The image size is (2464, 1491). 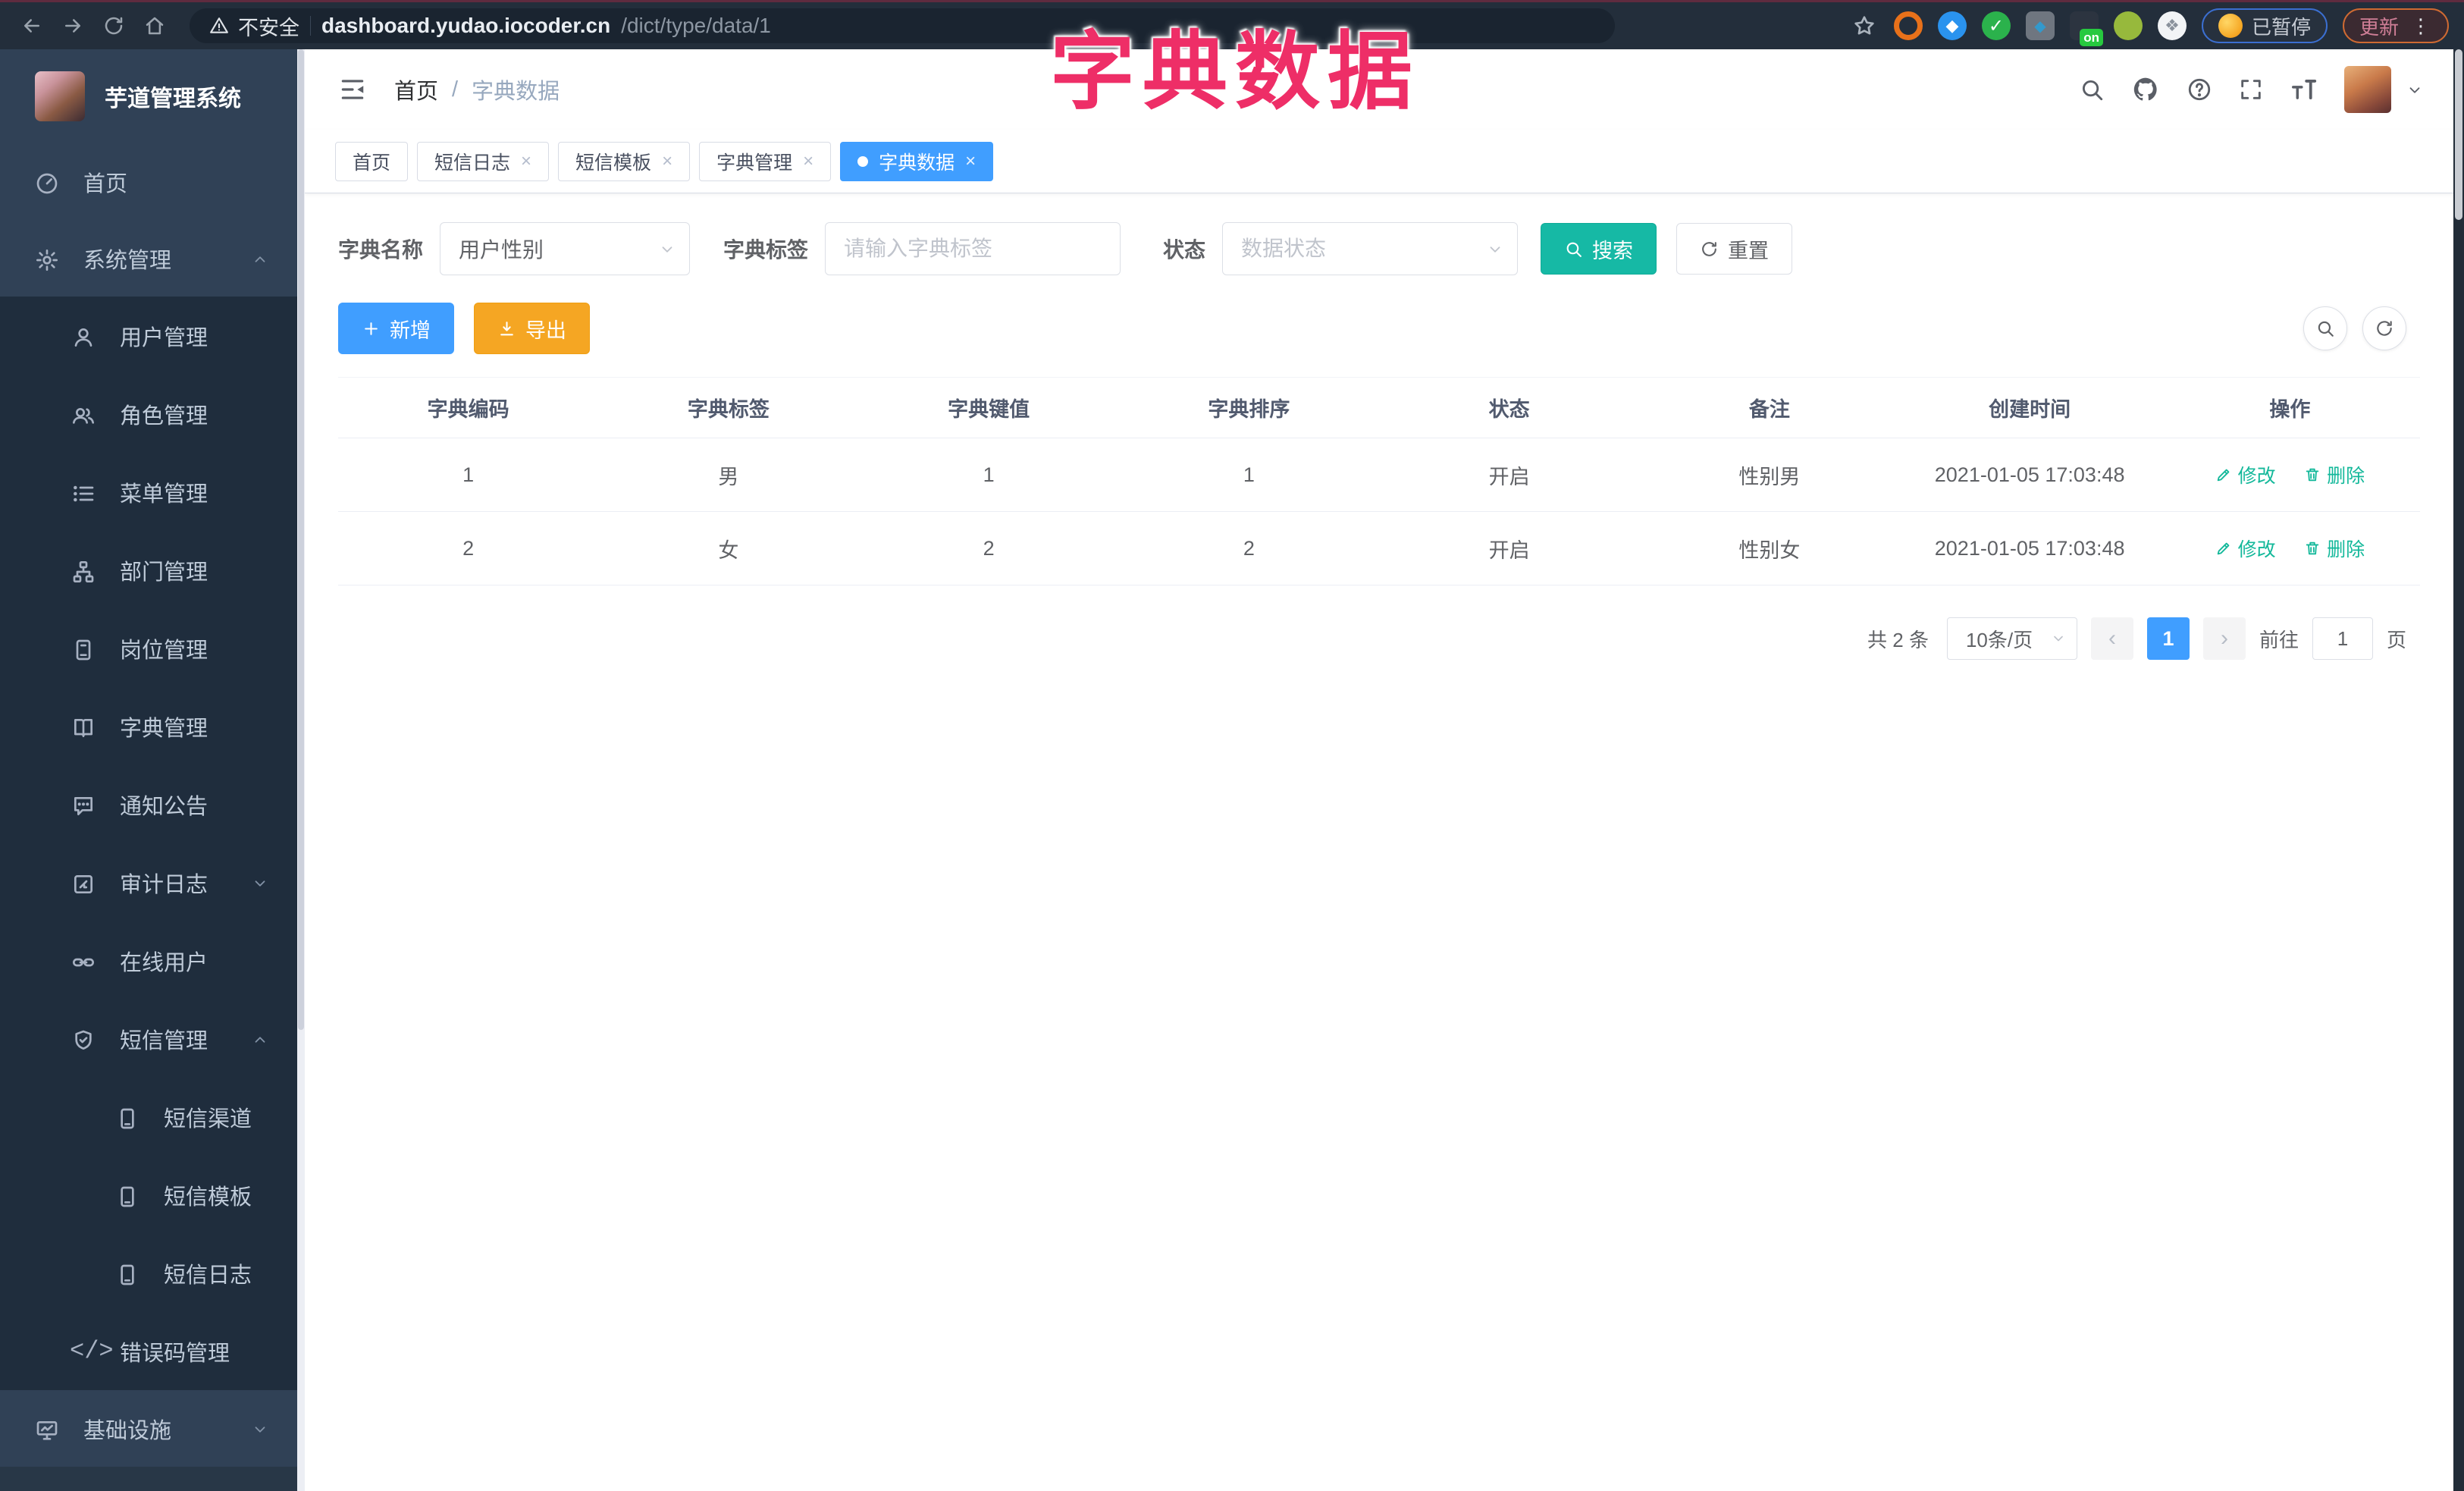 I want to click on table-row: 1 男 1 1 开启 性别男 2021-01-05 17:03:48 修改 删除, so click(x=1379, y=475).